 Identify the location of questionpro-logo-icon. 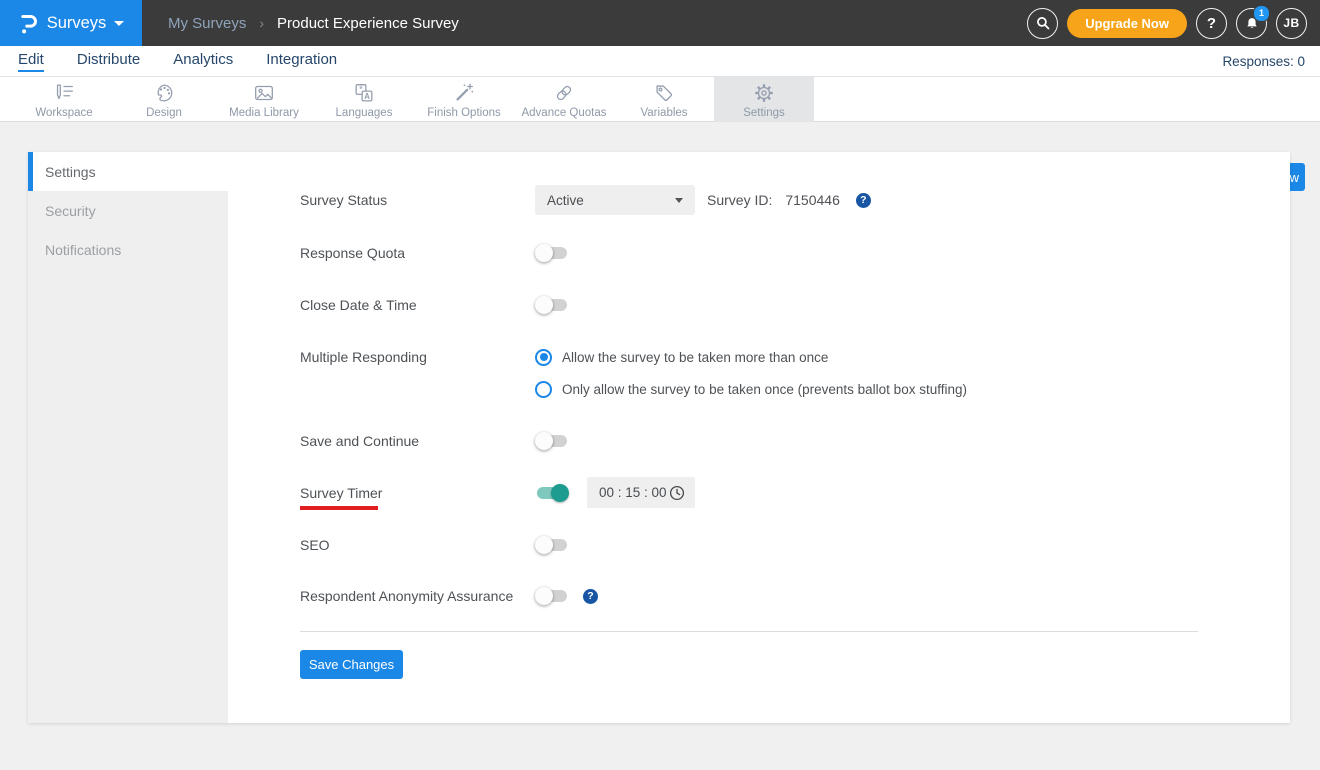
(29, 23).